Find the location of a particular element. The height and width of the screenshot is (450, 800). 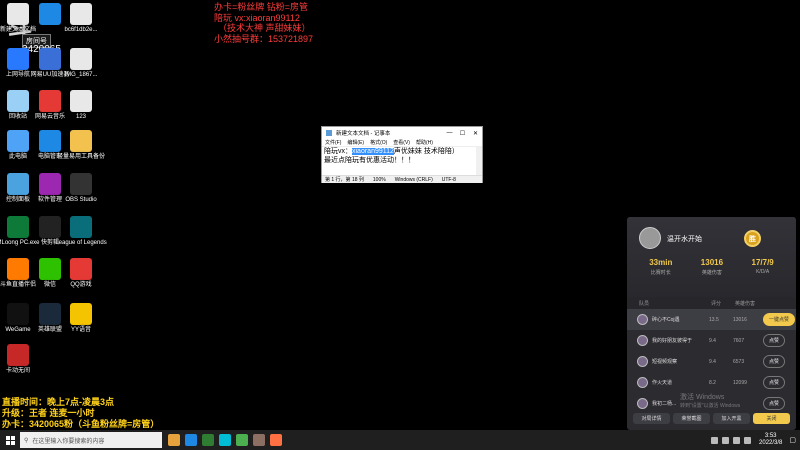

yy-voice-icon is located at coordinates (81, 314).